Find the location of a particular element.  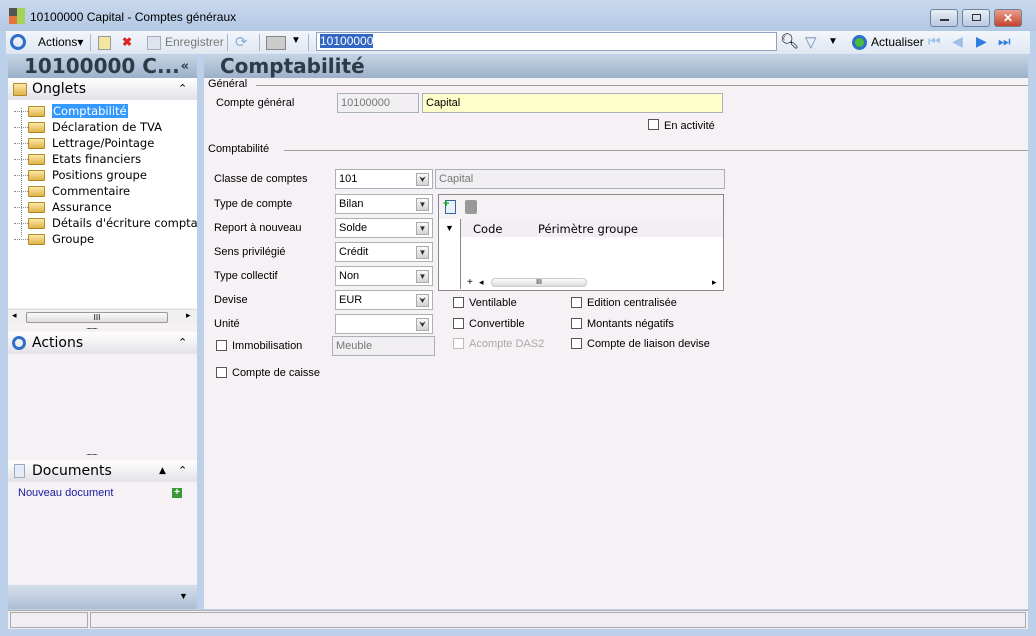

column-perimetre-groupe: Périmètre groupe is located at coordinates (588, 229).